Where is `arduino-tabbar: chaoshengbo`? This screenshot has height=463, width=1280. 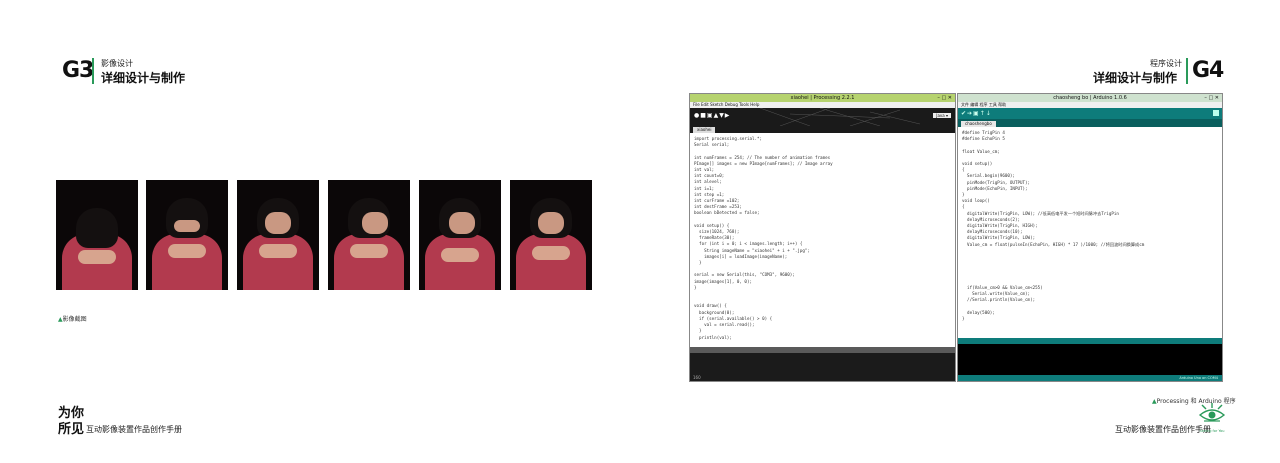 arduino-tabbar: chaoshengbo is located at coordinates (1090, 123).